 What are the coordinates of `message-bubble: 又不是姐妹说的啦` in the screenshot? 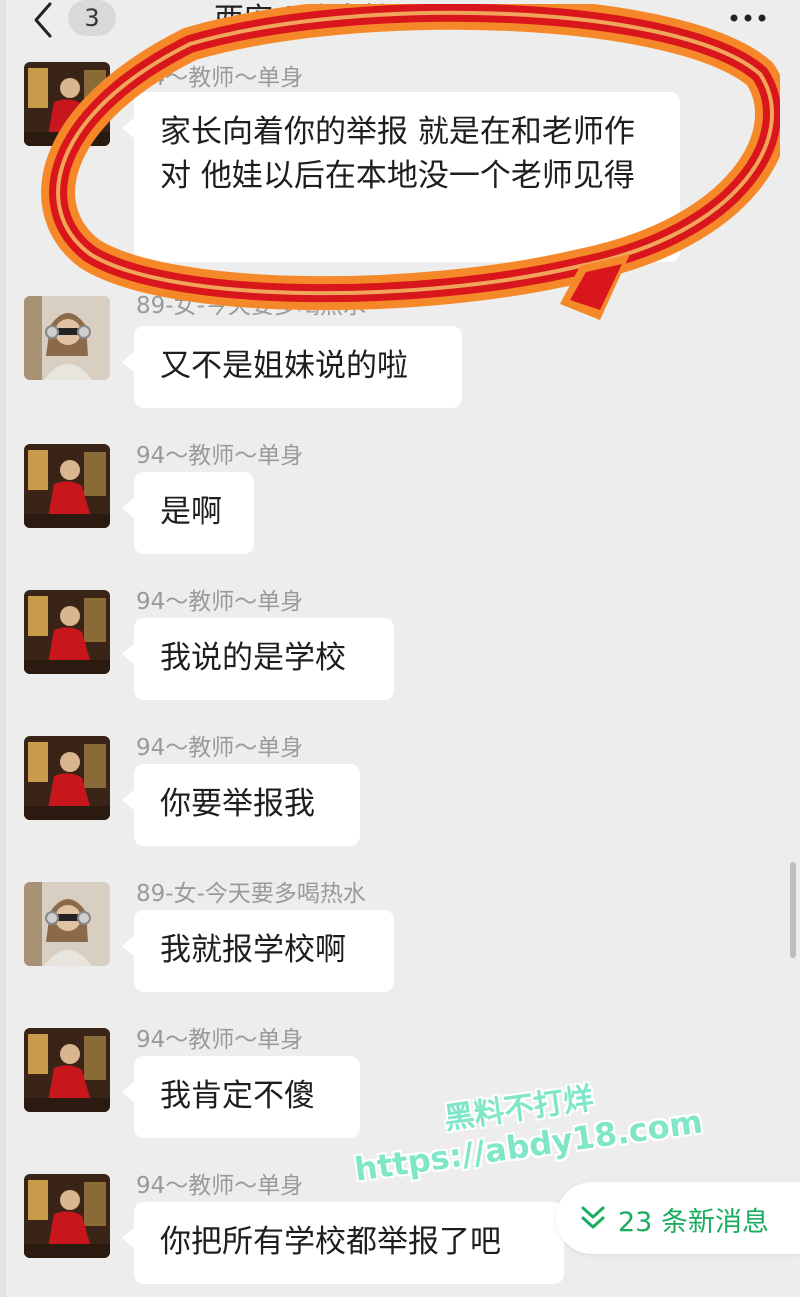 It's located at (292, 367).